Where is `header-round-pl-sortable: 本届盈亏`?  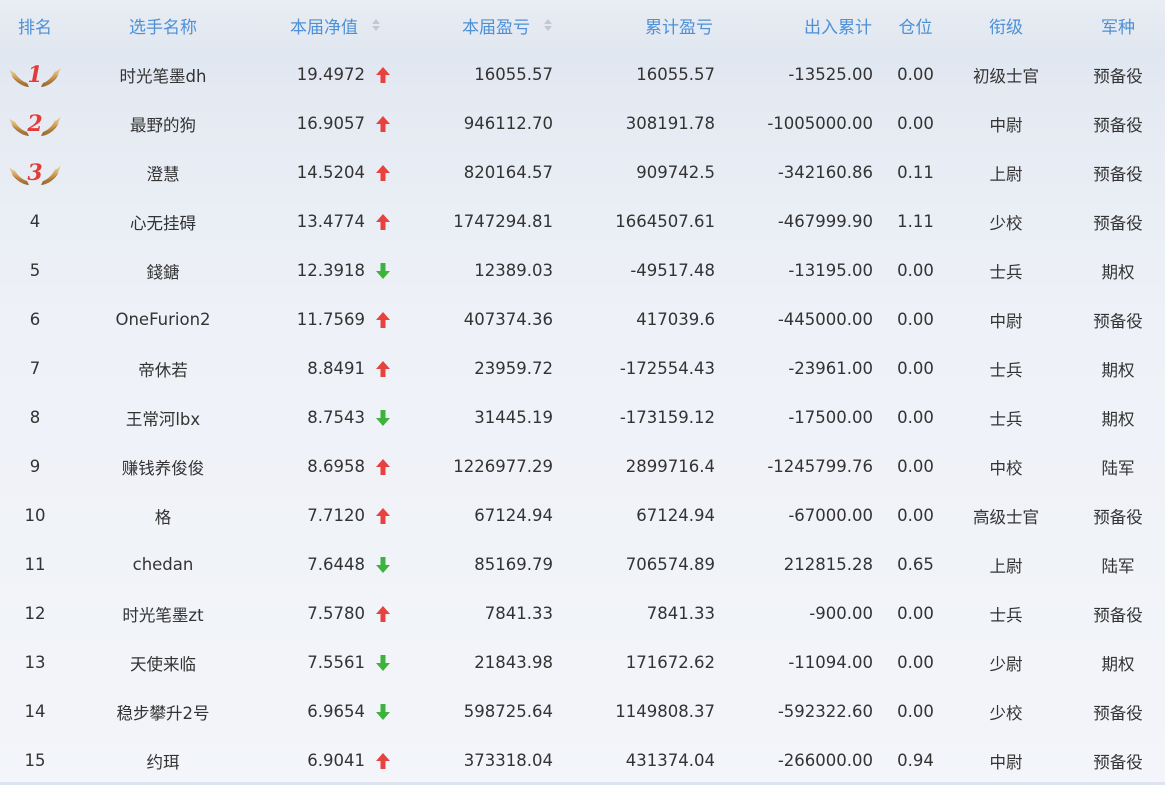
header-round-pl-sortable: 本届盈亏 is located at coordinates (467, 25).